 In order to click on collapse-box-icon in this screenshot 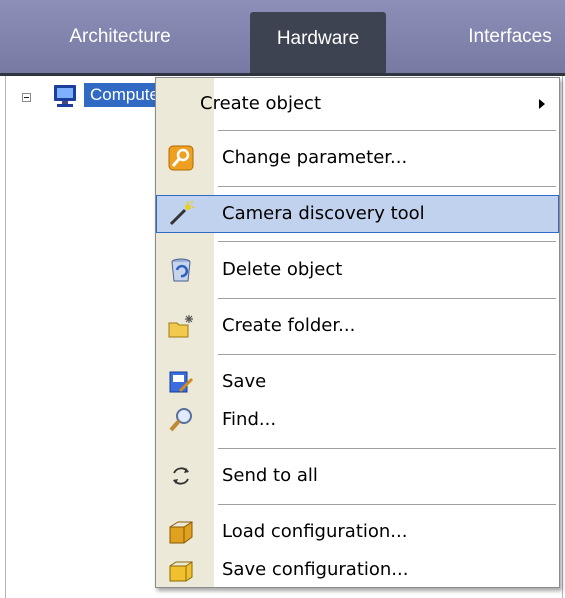, I will do `click(26, 97)`.